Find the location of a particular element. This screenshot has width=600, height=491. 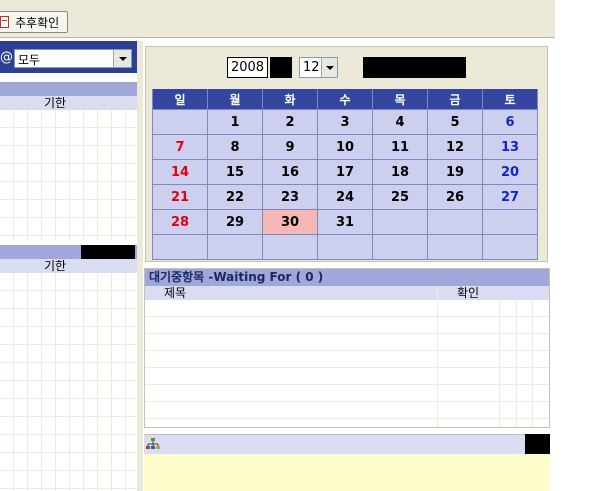

at-icon: @ is located at coordinates (6, 57).